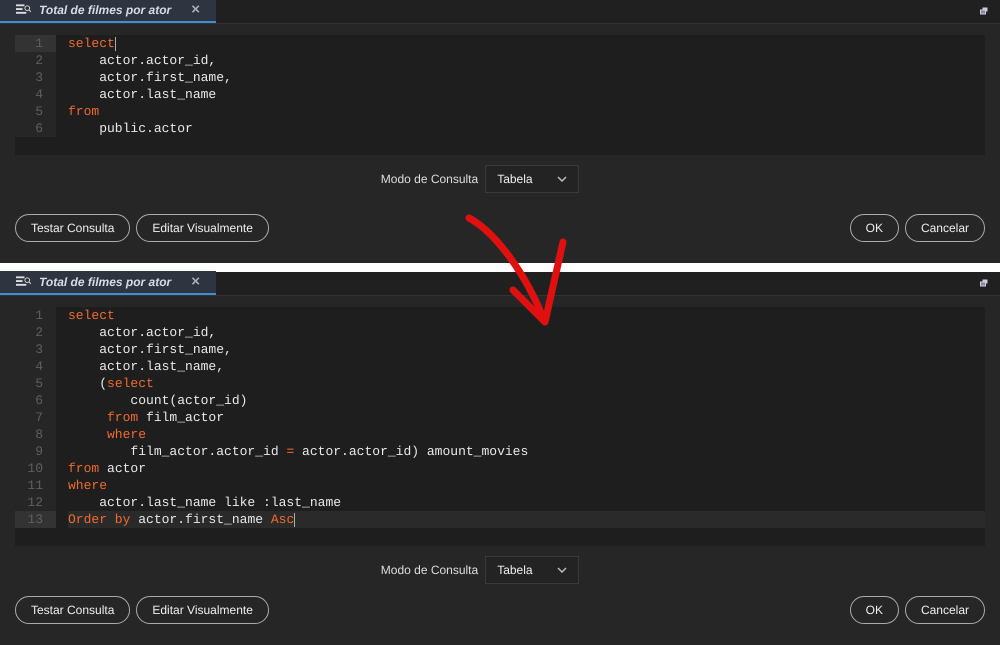 This screenshot has height=645, width=1000. What do you see at coordinates (35, 468) in the screenshot?
I see `line-number: 10` at bounding box center [35, 468].